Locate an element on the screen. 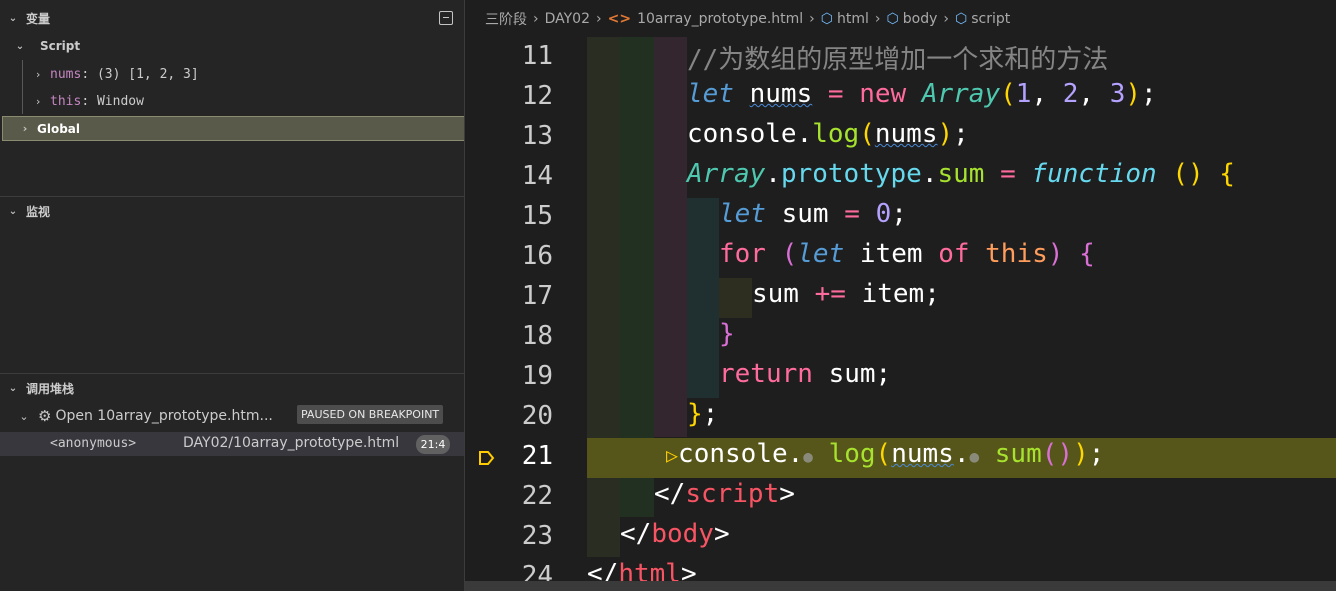 Image resolution: width=1336 pixels, height=591 pixels. breadcrumb-item: DAY02 is located at coordinates (567, 19).